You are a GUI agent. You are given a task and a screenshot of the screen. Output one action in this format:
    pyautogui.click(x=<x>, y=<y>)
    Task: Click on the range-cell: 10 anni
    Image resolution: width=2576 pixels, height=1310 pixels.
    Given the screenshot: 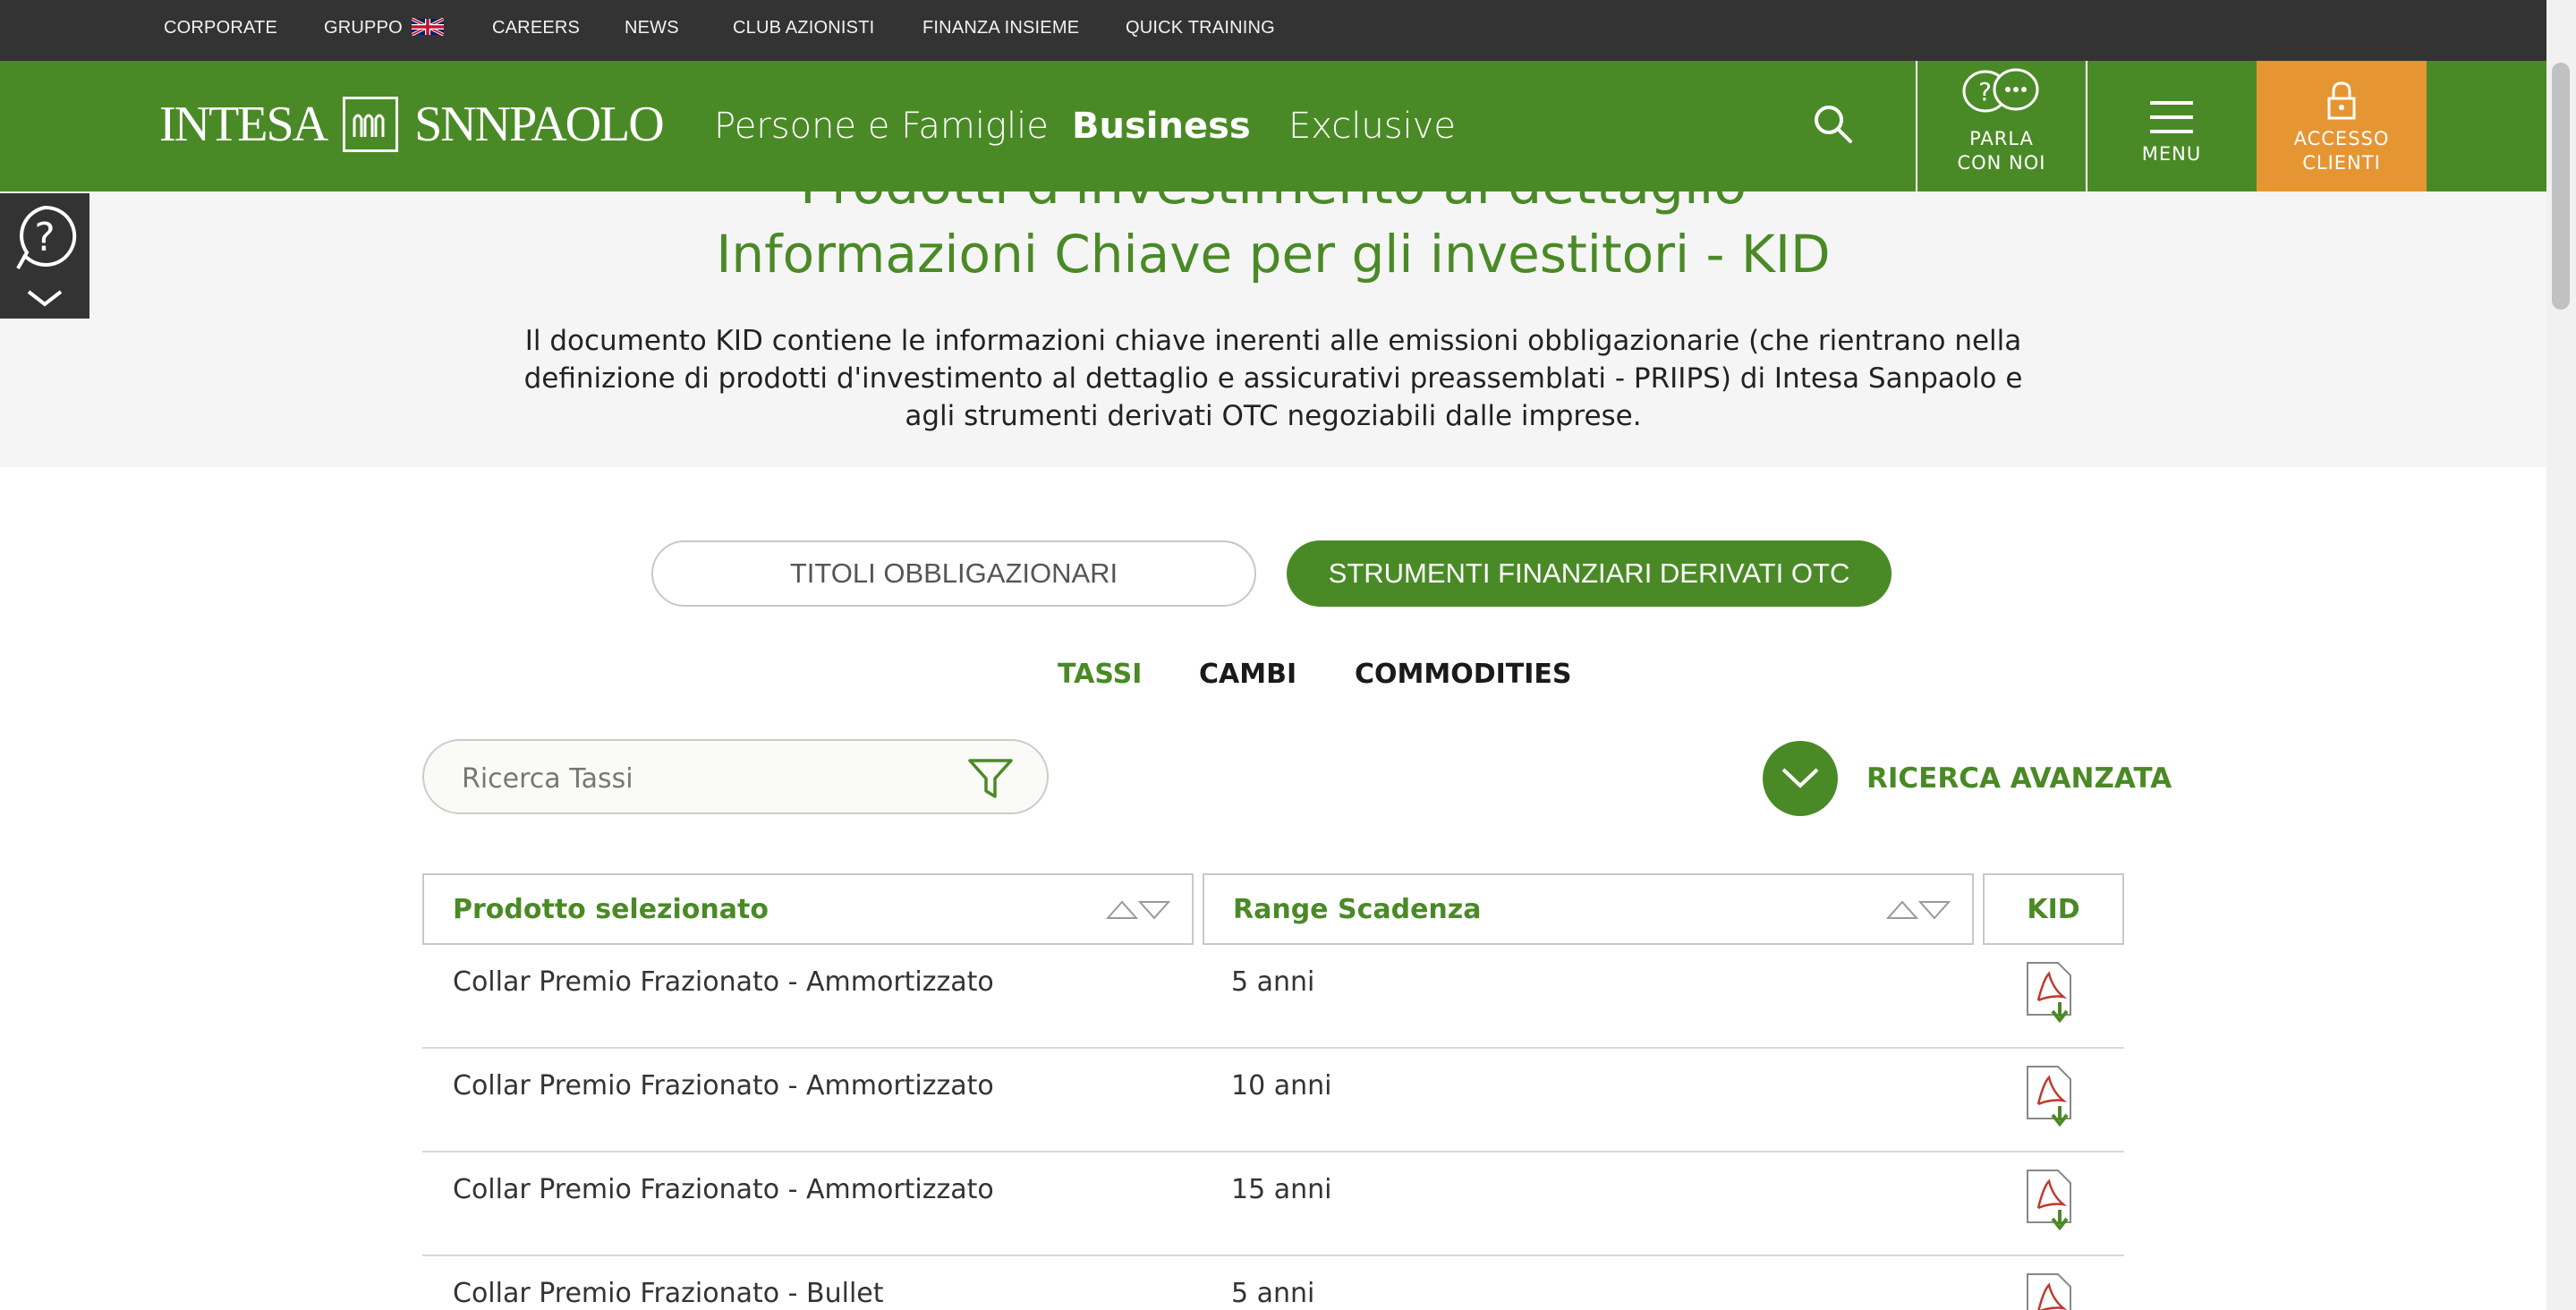 What is the action you would take?
    pyautogui.click(x=1281, y=1086)
    